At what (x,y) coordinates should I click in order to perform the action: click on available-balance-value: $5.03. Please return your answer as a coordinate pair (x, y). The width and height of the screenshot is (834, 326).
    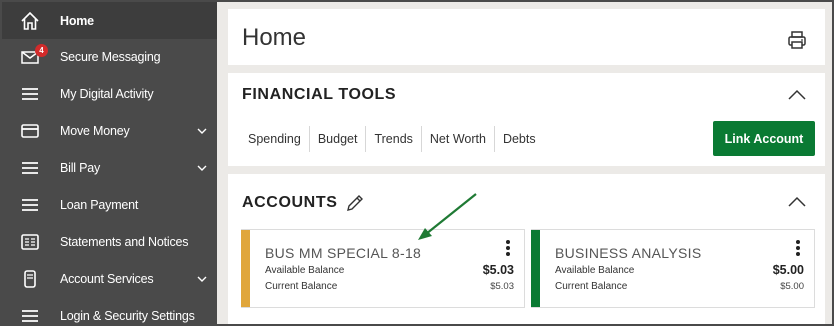
    Looking at the image, I should click on (498, 270).